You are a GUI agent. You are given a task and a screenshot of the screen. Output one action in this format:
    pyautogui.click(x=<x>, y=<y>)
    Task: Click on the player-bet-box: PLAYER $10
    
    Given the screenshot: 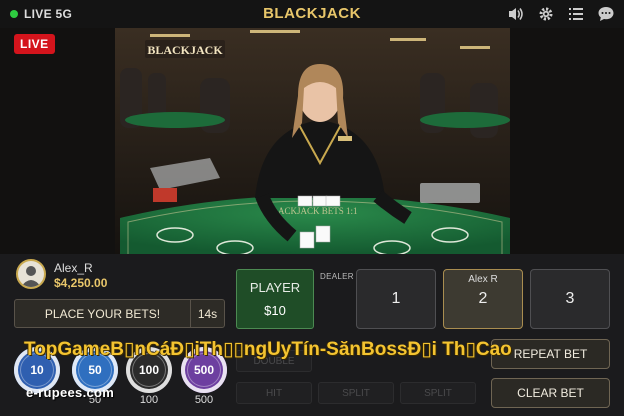 What is the action you would take?
    pyautogui.click(x=275, y=299)
    